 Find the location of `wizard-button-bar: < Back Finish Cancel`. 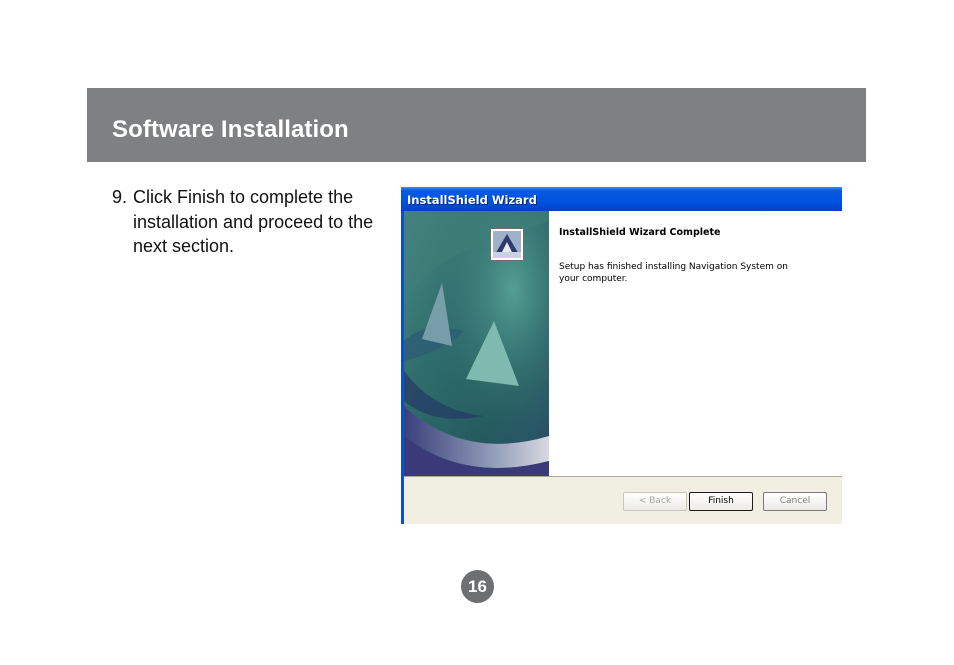

wizard-button-bar: < Back Finish Cancel is located at coordinates (623, 500).